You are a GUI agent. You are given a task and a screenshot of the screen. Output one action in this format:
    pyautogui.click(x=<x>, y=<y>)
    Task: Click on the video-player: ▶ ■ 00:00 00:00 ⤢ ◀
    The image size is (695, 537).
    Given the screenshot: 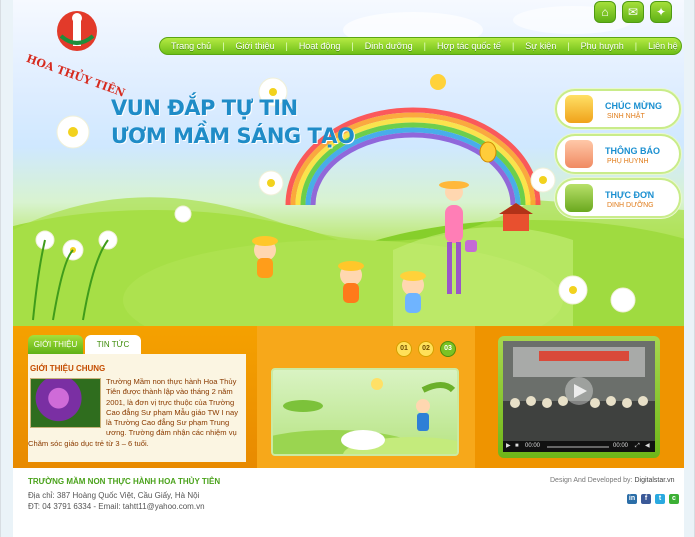 What is the action you would take?
    pyautogui.click(x=579, y=397)
    